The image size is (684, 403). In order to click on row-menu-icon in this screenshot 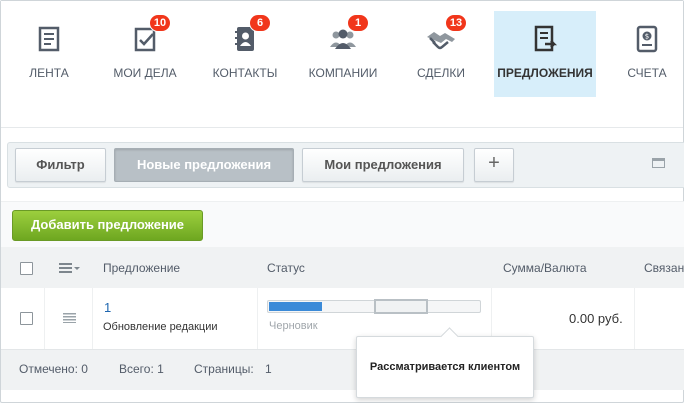, I will do `click(69, 318)`.